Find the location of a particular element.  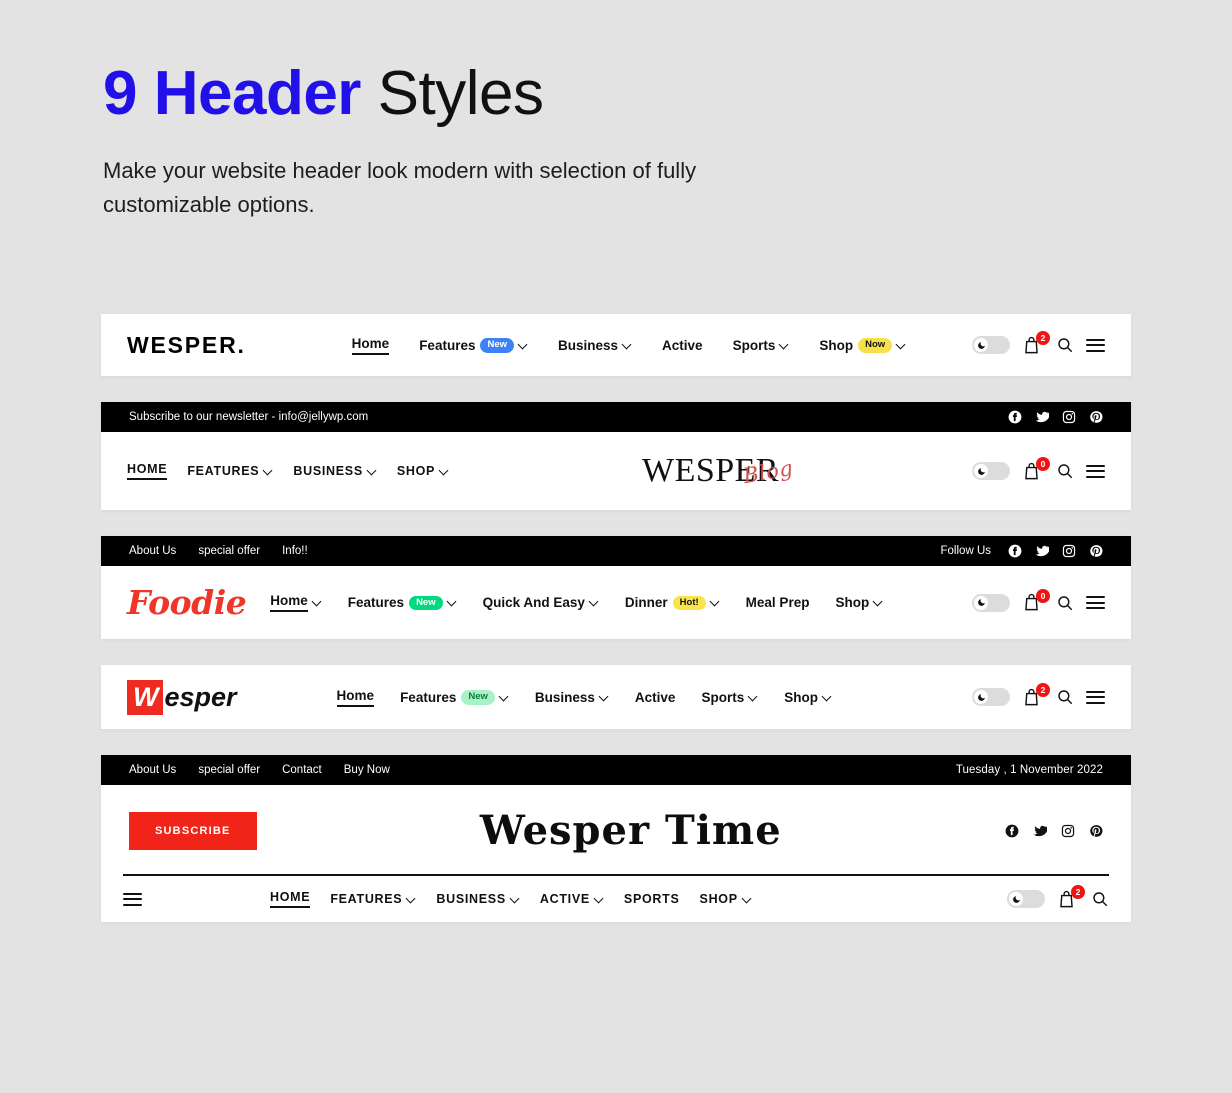

nav-label: Dinner is located at coordinates (646, 603).